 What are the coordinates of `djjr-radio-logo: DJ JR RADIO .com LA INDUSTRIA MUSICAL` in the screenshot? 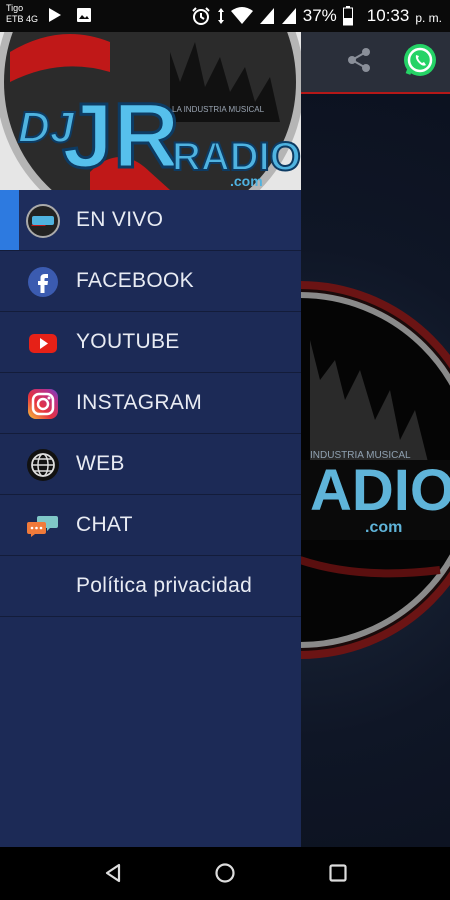 It's located at (150, 111).